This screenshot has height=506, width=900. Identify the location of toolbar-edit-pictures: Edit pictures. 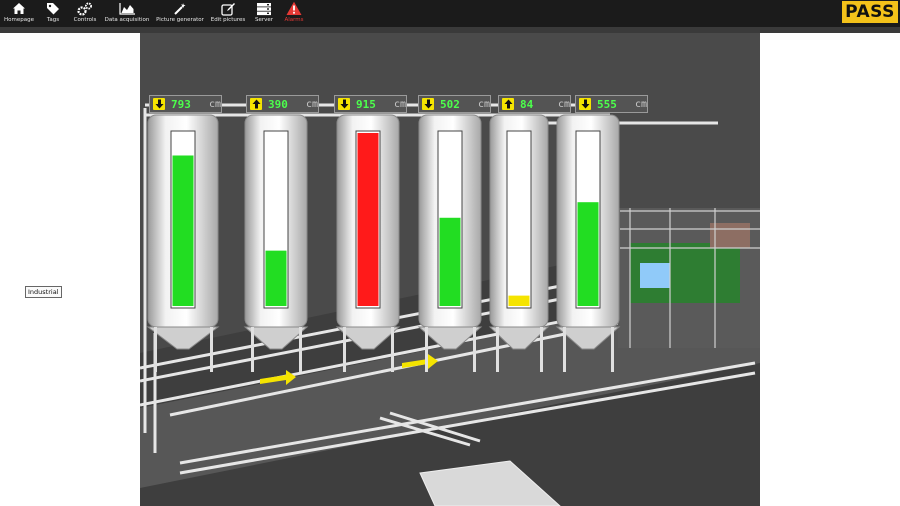
(228, 13).